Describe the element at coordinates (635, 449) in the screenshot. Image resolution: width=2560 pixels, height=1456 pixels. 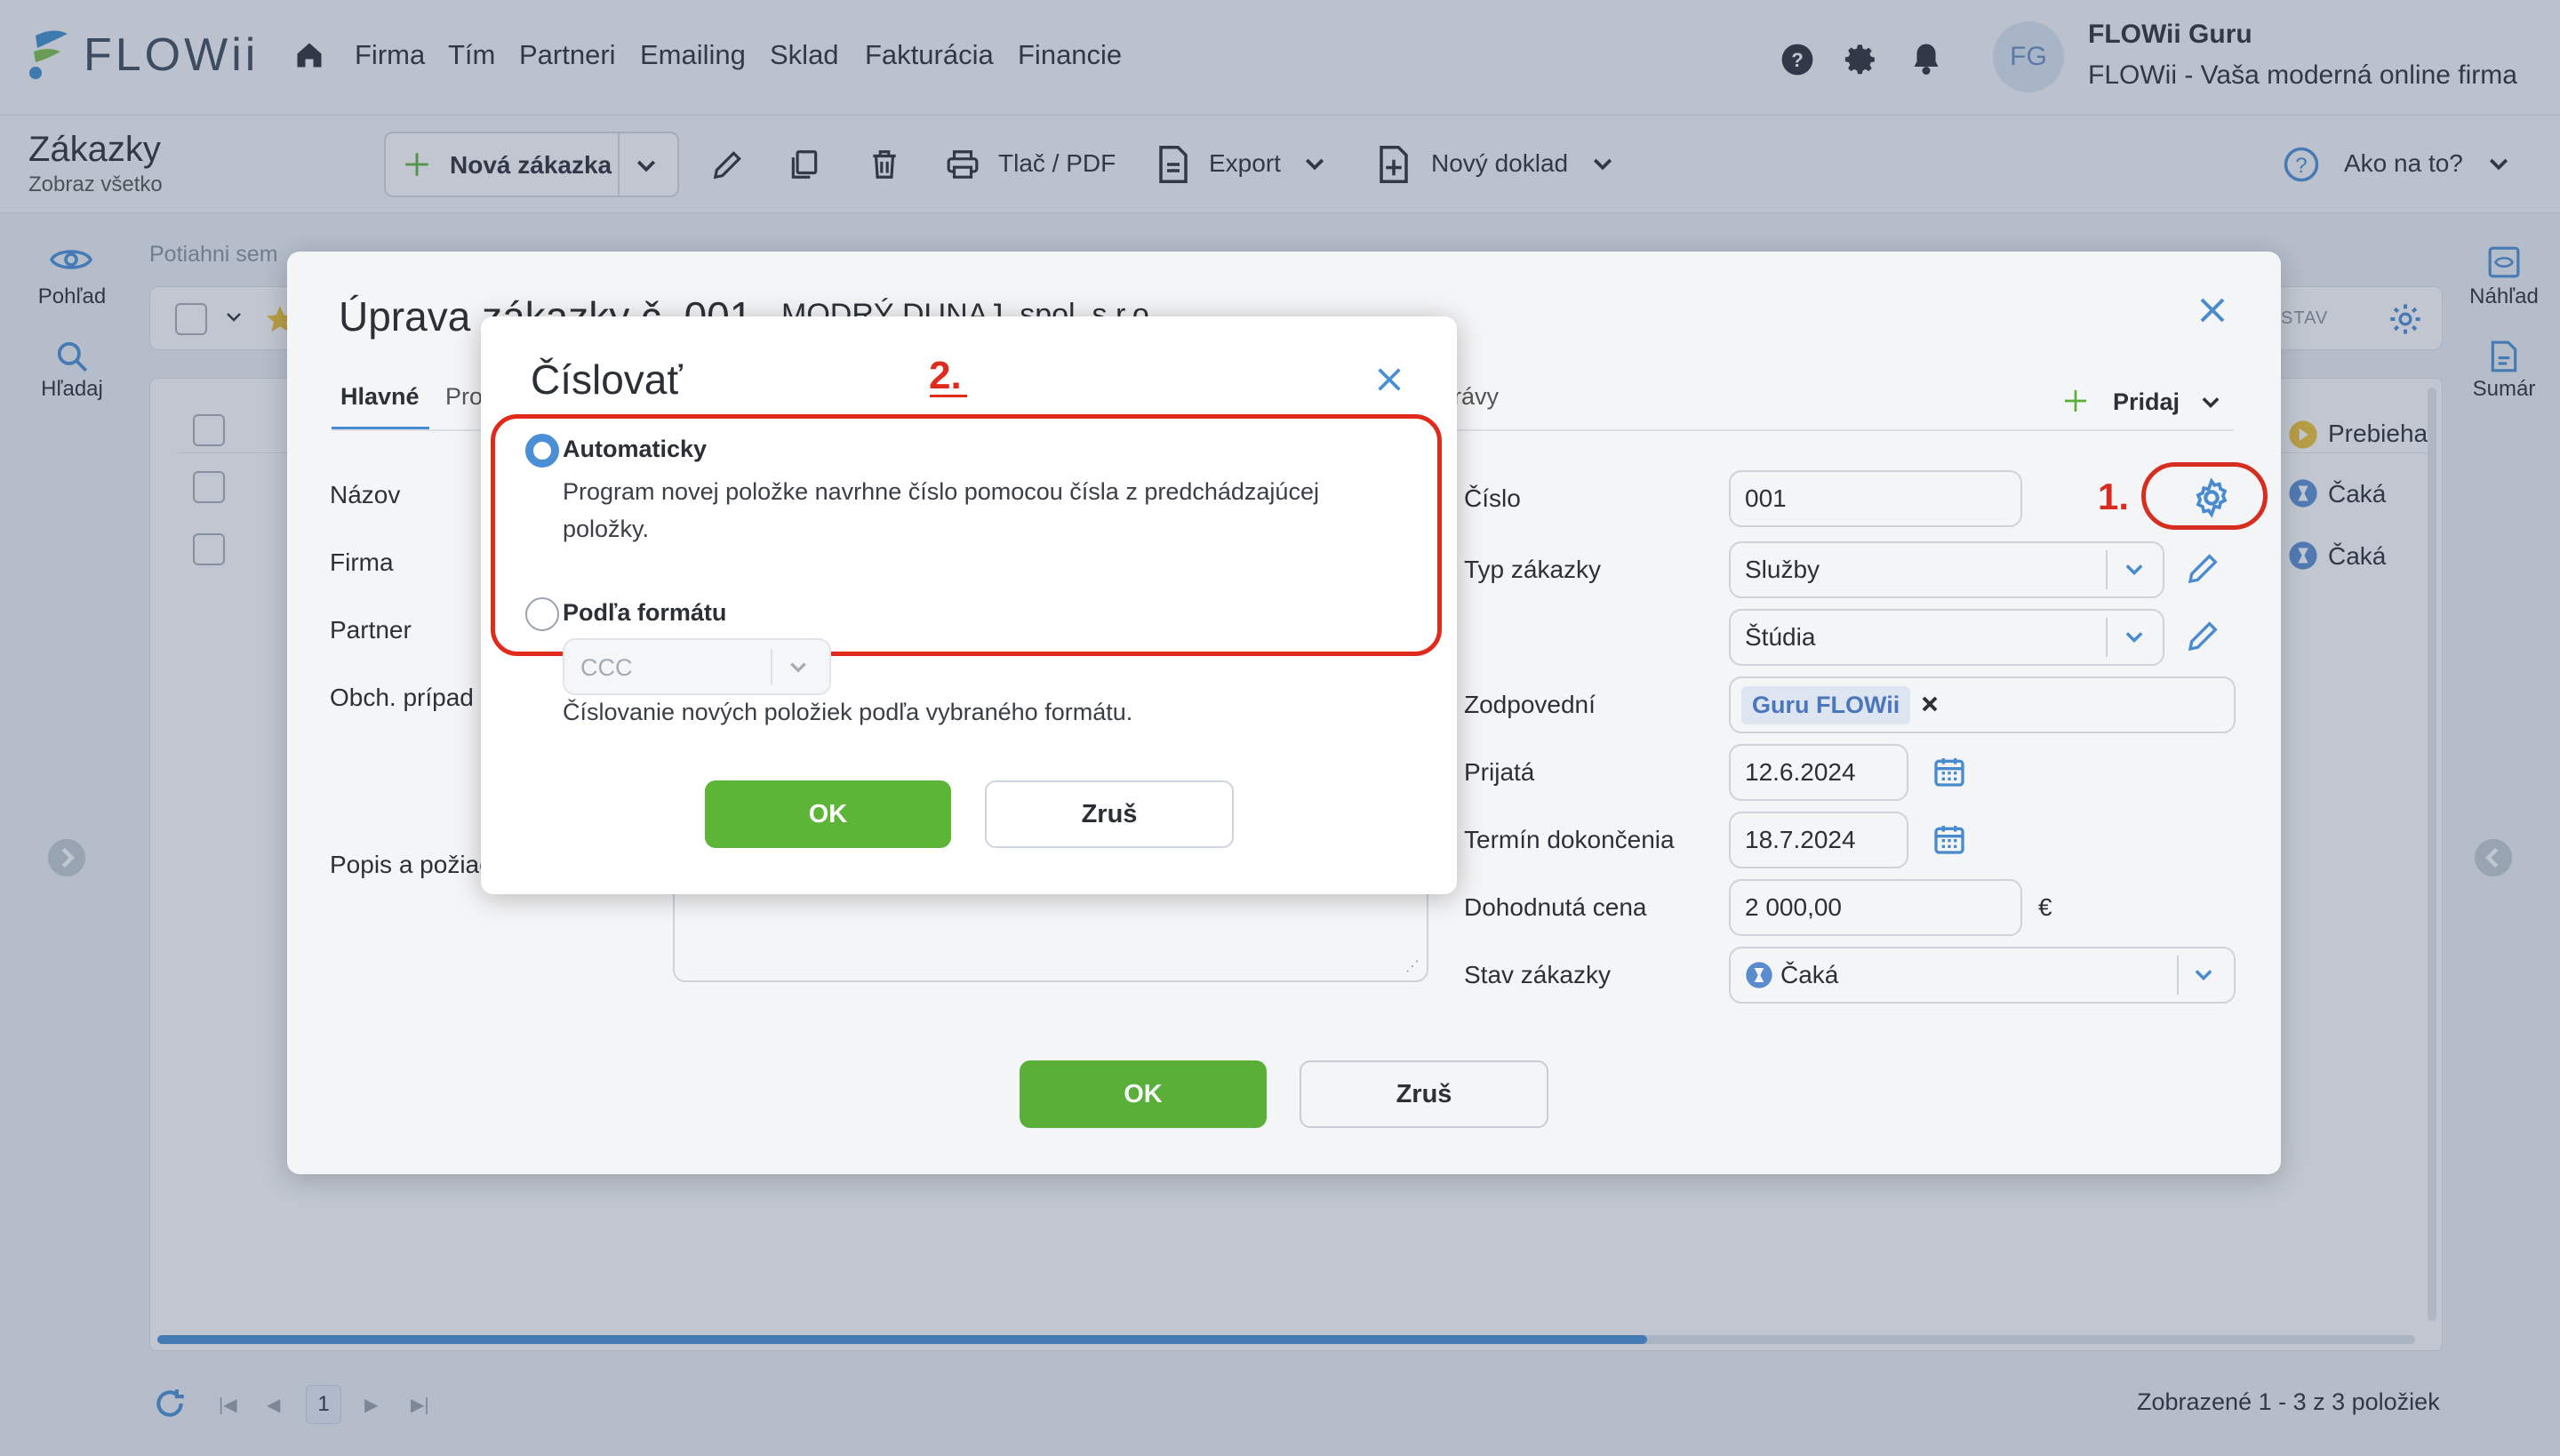
I see `radio-automatic-label: Automaticky` at that location.